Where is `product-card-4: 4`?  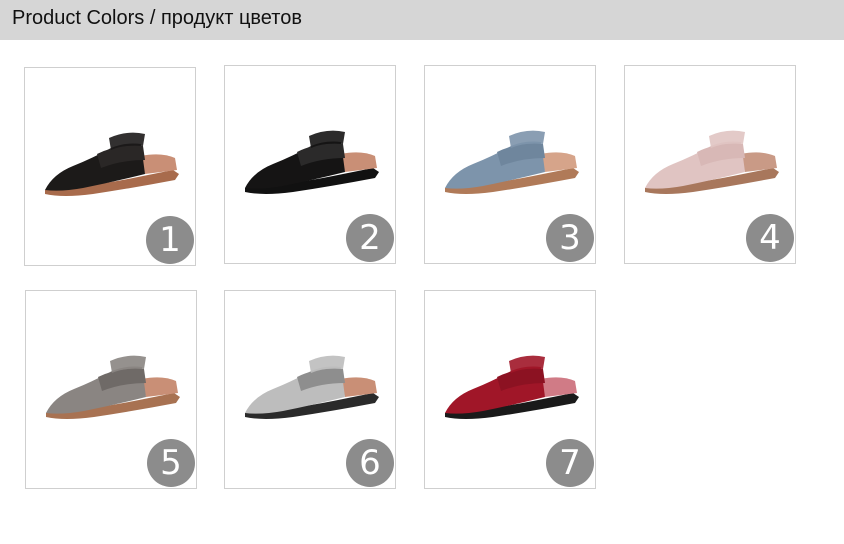 product-card-4: 4 is located at coordinates (710, 164).